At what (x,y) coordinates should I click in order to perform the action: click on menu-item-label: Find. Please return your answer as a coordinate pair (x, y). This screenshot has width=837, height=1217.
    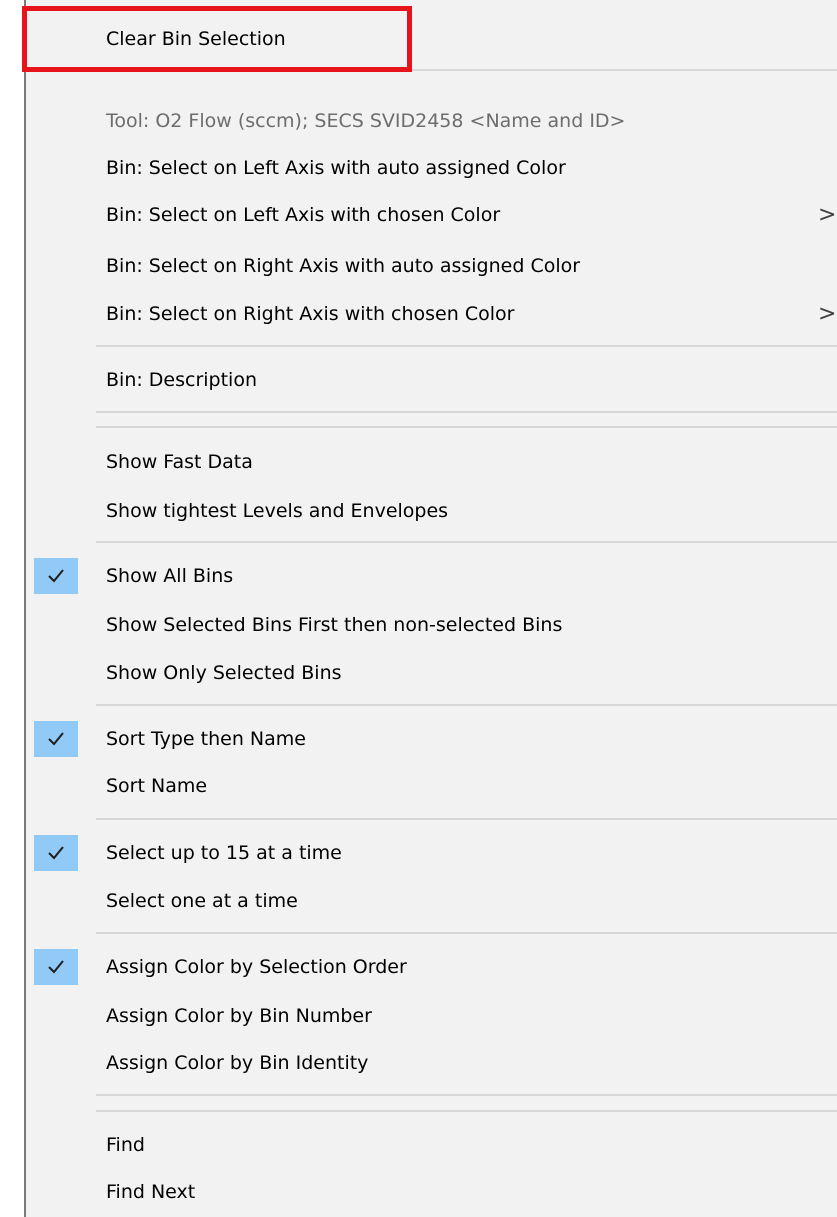
    Looking at the image, I should click on (125, 1145).